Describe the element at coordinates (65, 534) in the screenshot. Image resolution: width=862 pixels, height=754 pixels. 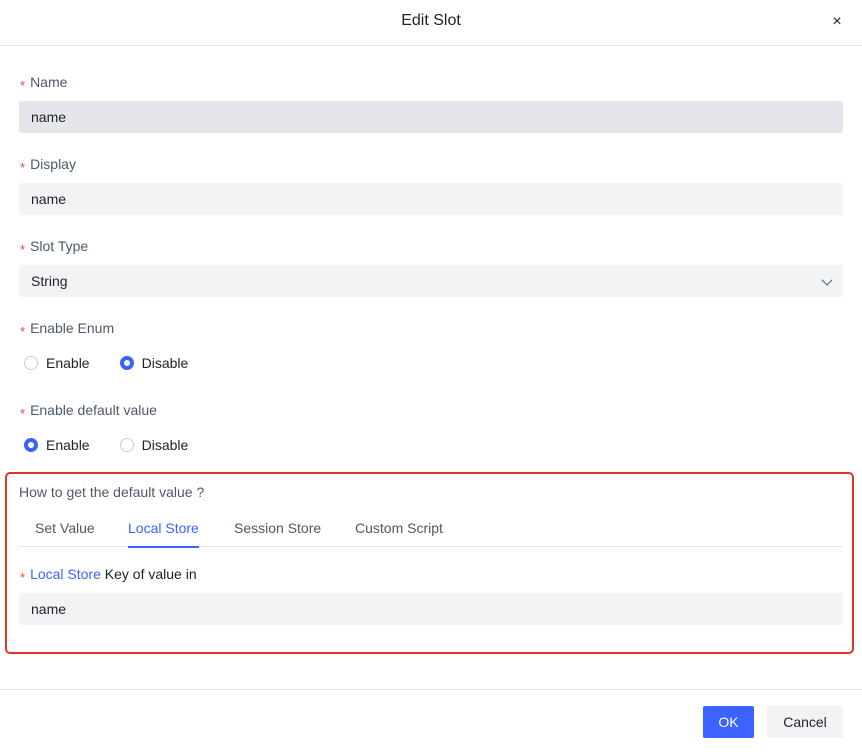
I see `tab-set-value: Set Value` at that location.